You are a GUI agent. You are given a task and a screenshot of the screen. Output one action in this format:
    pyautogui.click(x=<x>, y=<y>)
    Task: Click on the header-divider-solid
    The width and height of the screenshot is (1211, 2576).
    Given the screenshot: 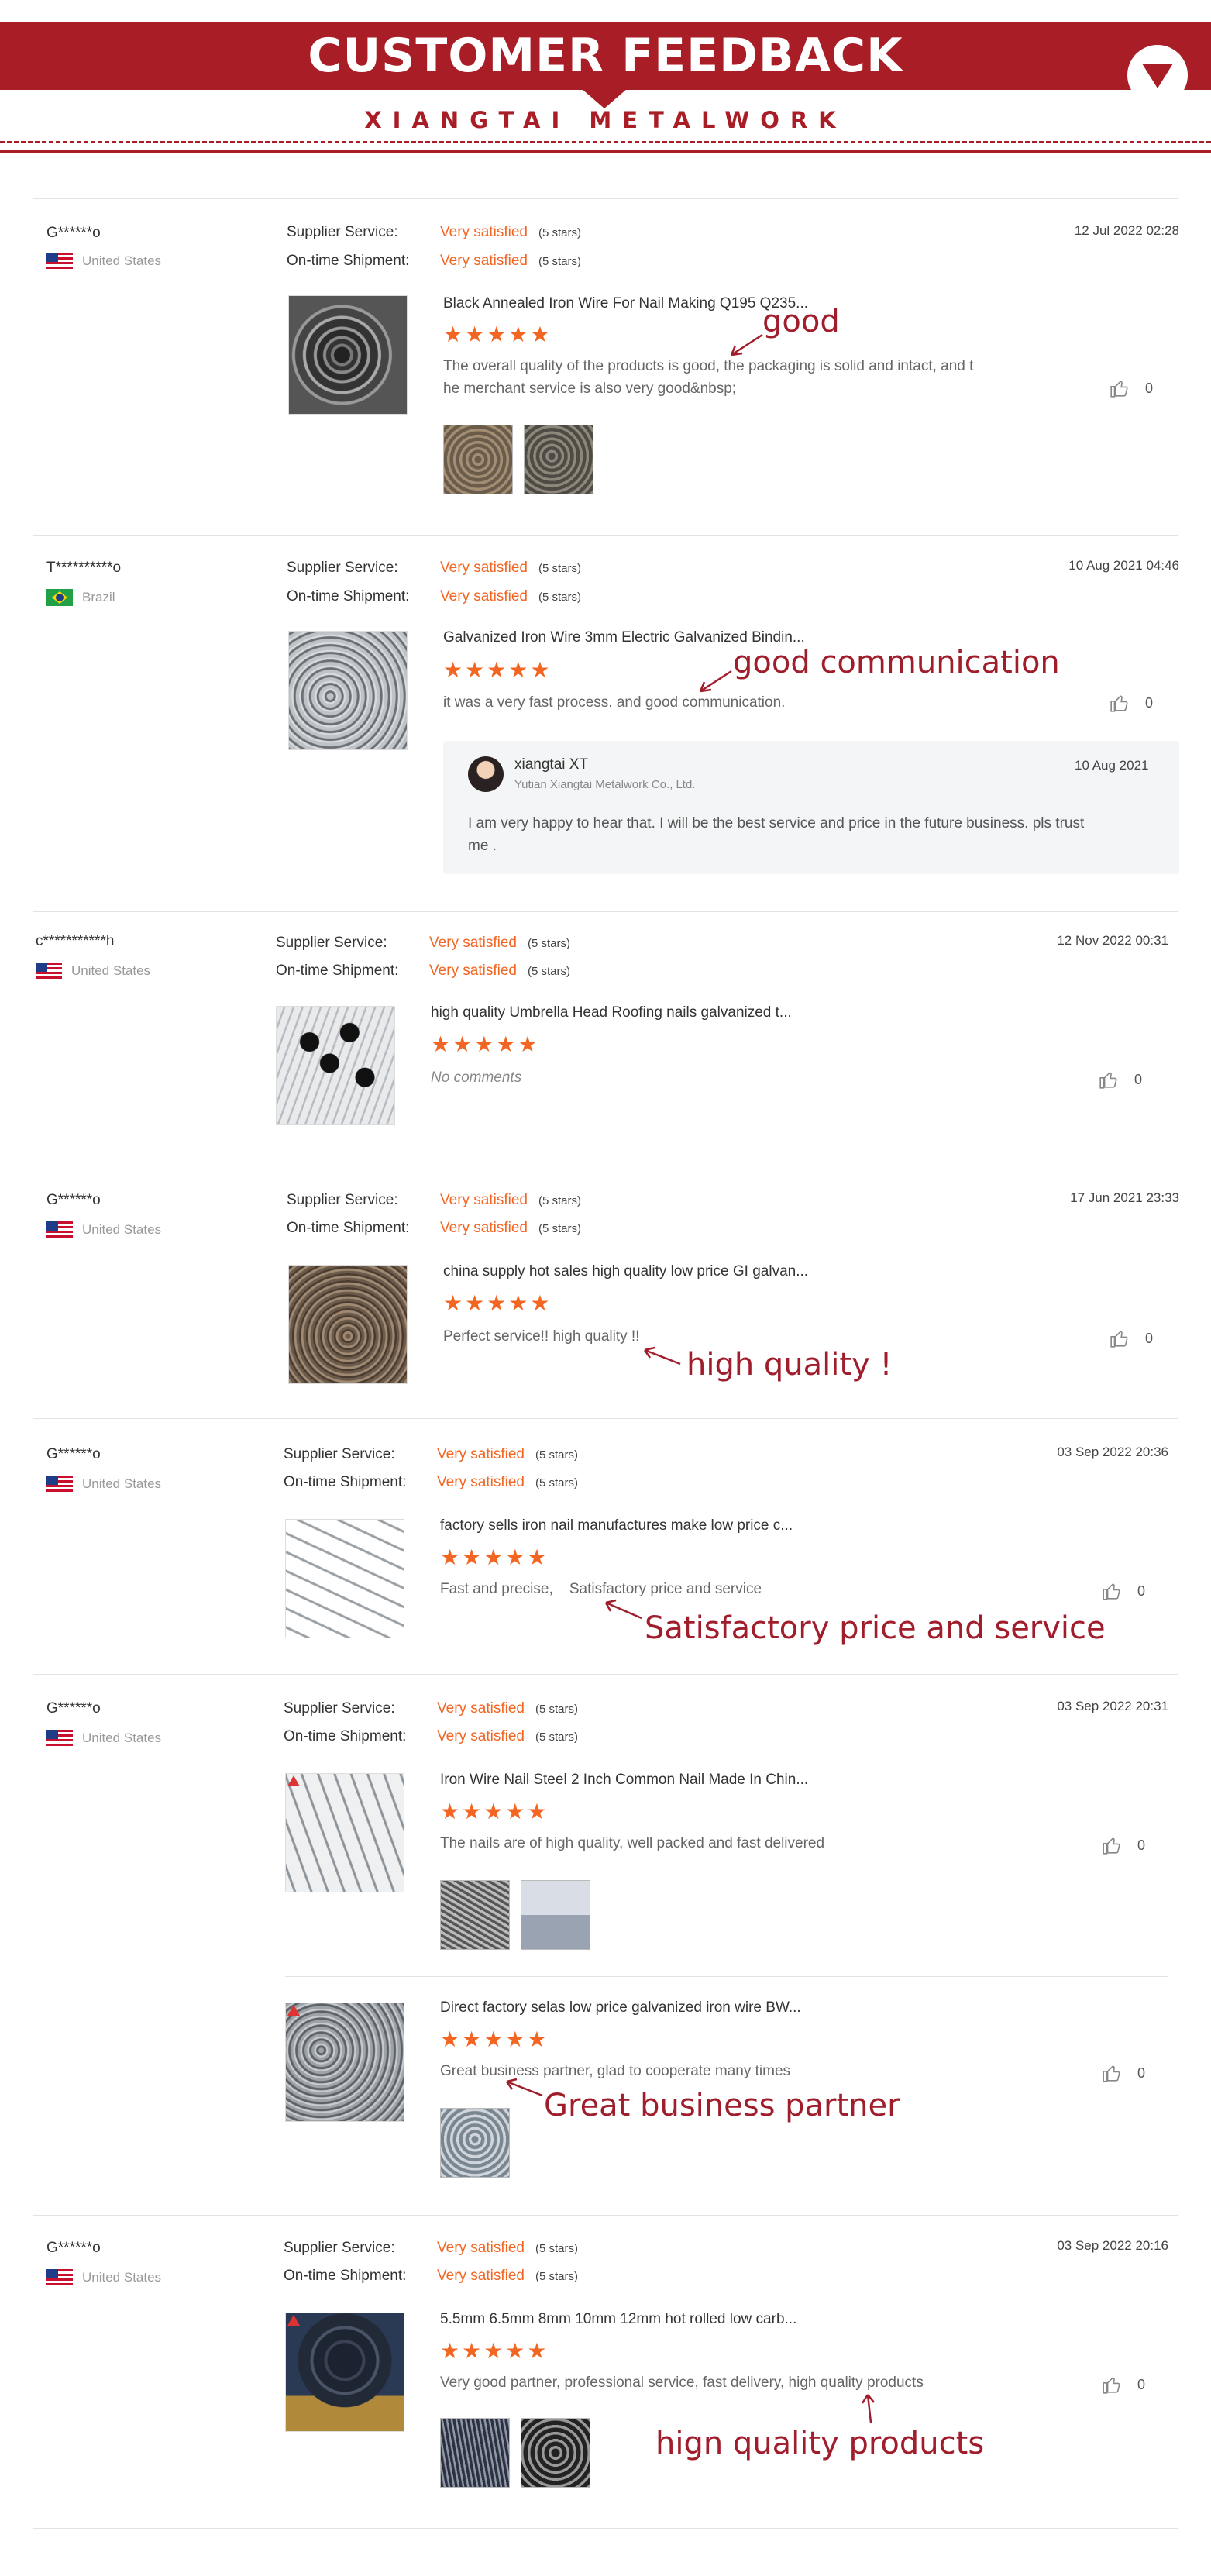 What is the action you would take?
    pyautogui.click(x=605, y=151)
    